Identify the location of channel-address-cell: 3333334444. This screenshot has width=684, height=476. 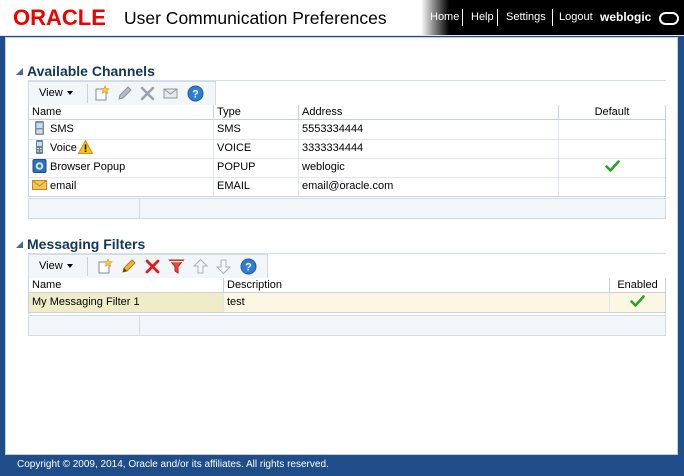
(429, 148).